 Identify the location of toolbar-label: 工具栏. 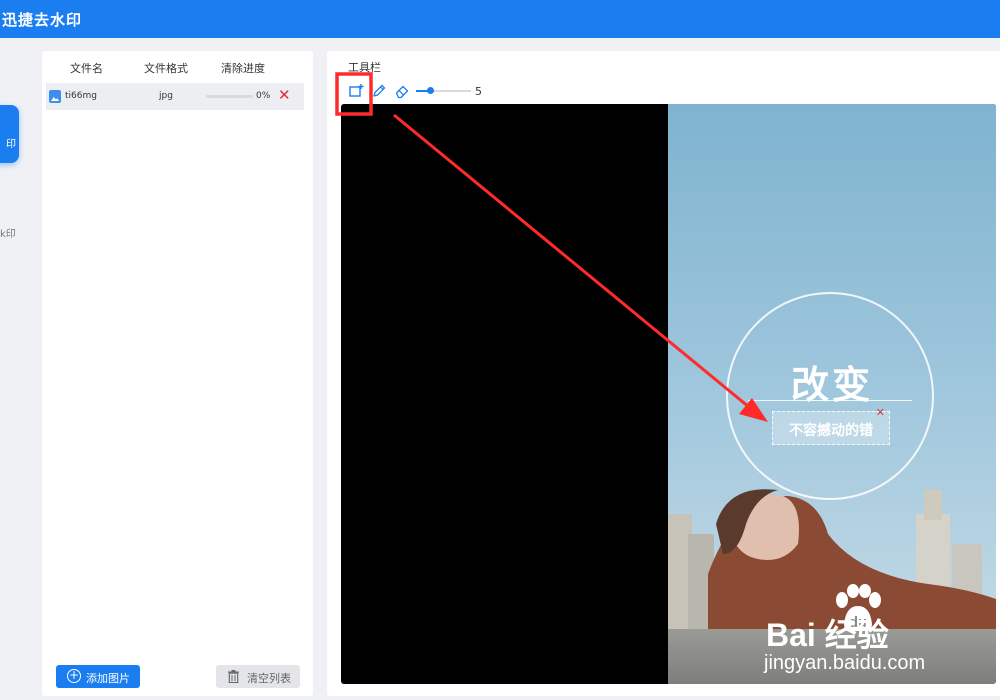
(364, 67).